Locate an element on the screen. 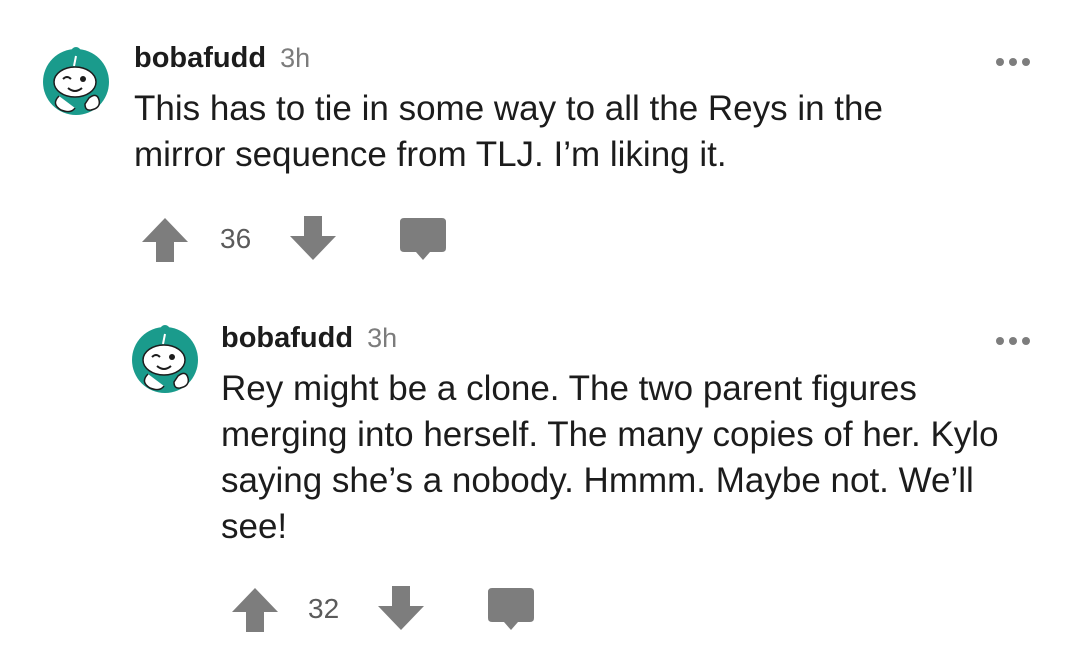 This screenshot has height=667, width=1080. vote-score: 32 is located at coordinates (324, 608).